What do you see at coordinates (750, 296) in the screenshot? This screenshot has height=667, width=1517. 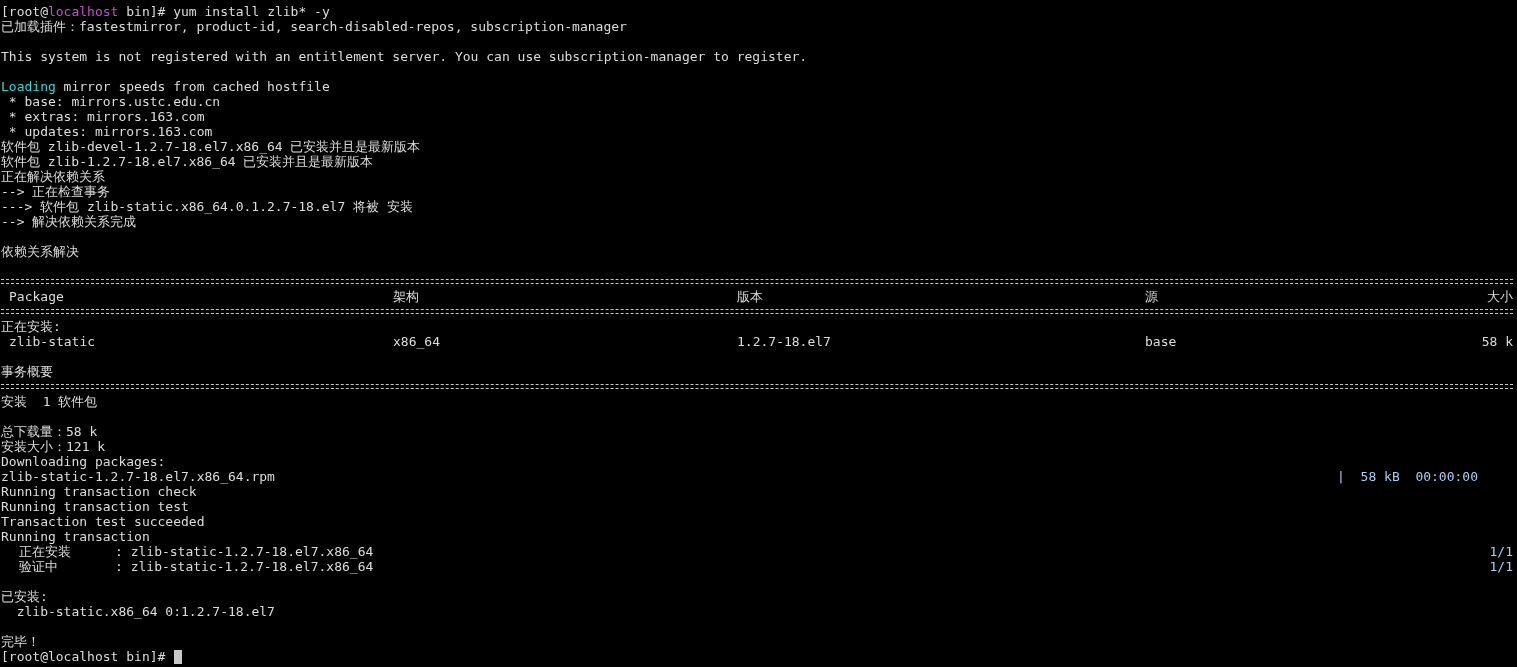 I see `column-header: 版本` at bounding box center [750, 296].